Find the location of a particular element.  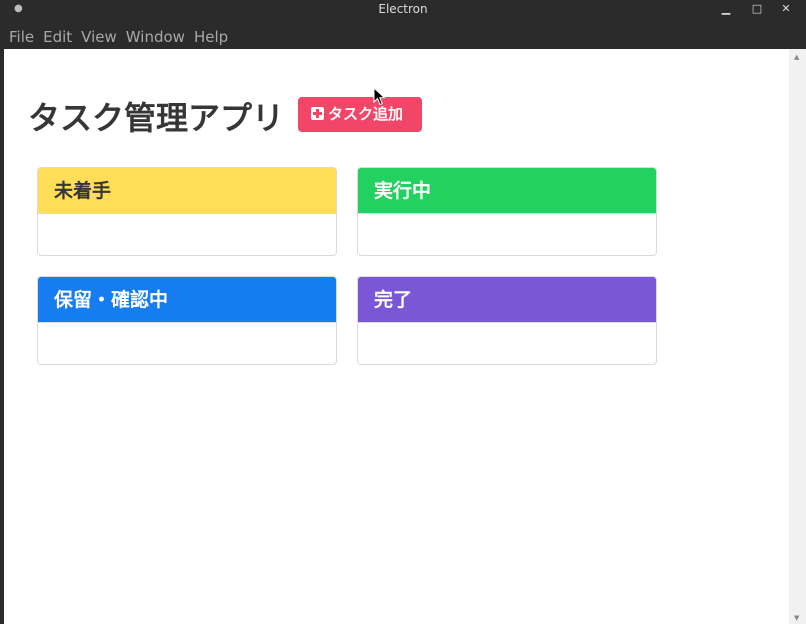

column-doing-heading: 実行中 is located at coordinates (507, 191).